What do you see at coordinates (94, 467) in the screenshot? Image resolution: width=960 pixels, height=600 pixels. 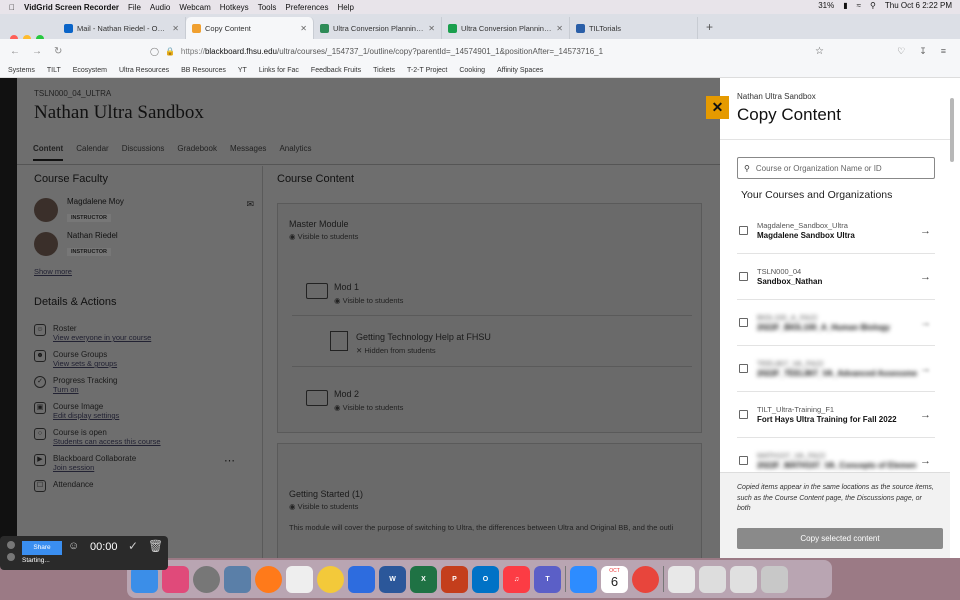 I see `detail-link: Join session` at bounding box center [94, 467].